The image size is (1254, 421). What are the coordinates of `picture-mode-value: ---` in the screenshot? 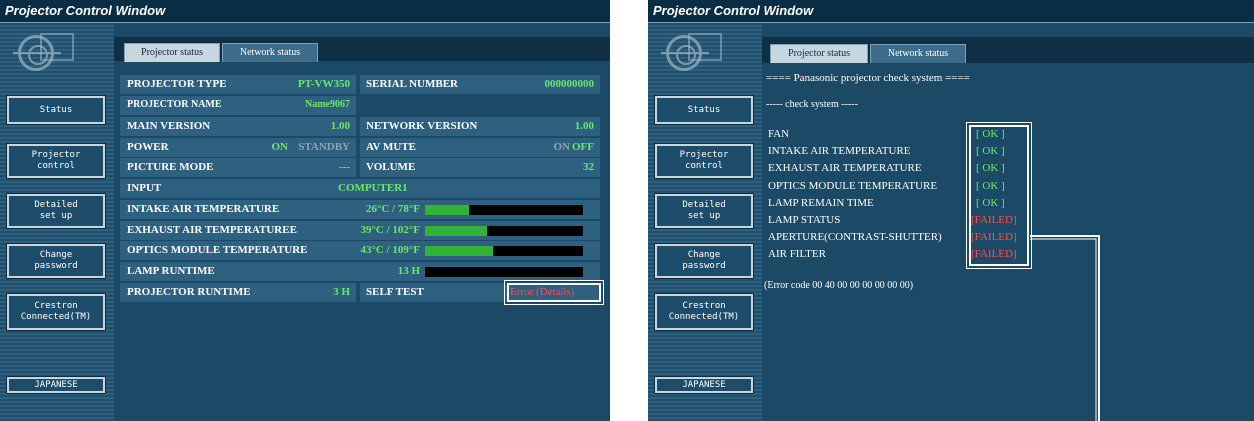 It's located at (344, 167).